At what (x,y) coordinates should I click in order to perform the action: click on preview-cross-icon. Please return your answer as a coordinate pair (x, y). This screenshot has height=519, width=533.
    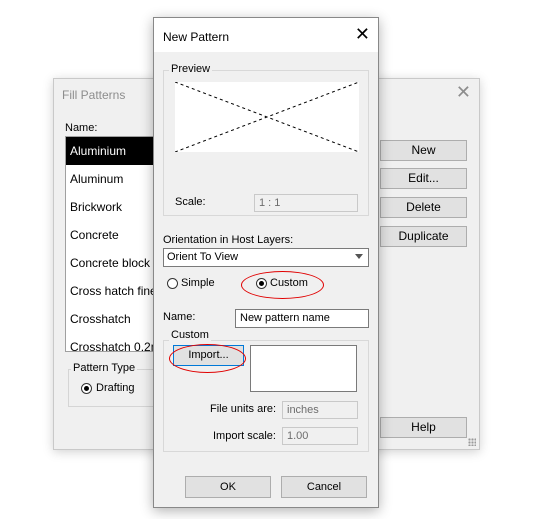
    Looking at the image, I should click on (267, 117).